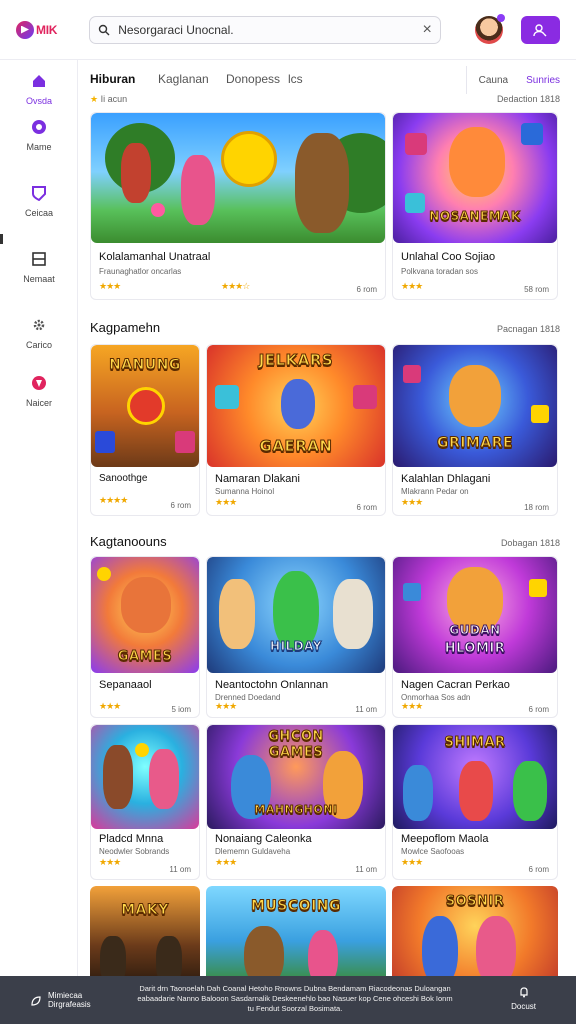  Describe the element at coordinates (489, 28) in the screenshot. I see `avatar` at that location.